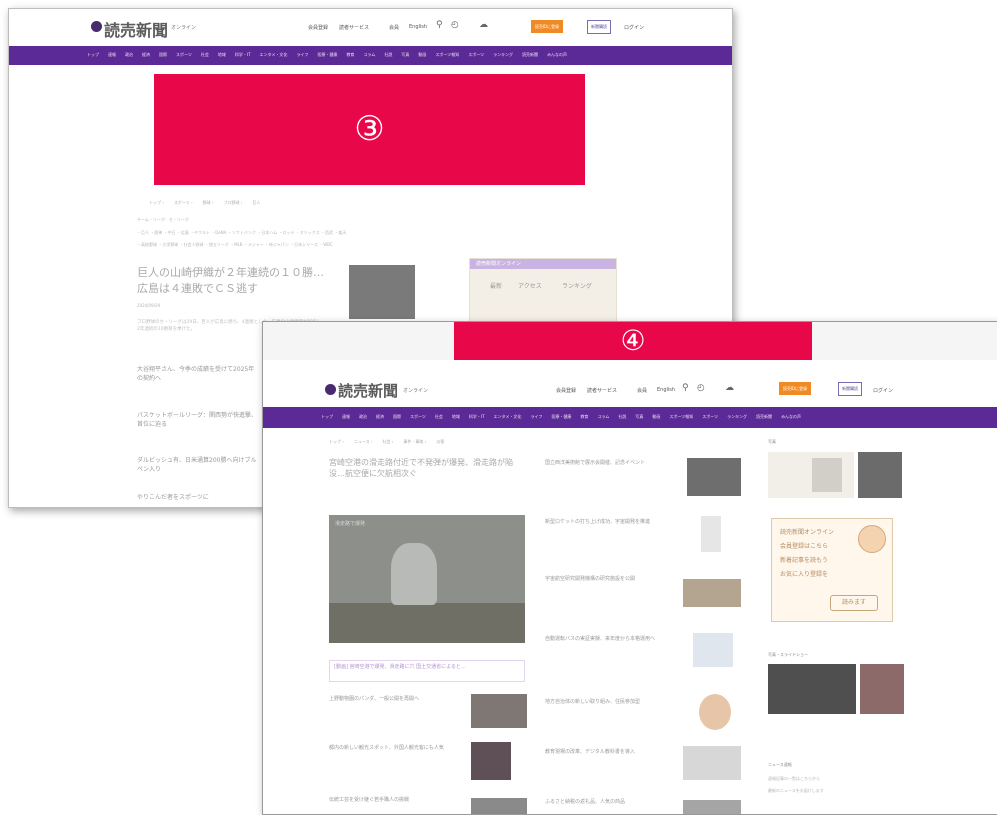 Image resolution: width=997 pixels, height=815 pixels. What do you see at coordinates (256, 203) in the screenshot?
I see `breadcrumb-item: 巨人` at bounding box center [256, 203].